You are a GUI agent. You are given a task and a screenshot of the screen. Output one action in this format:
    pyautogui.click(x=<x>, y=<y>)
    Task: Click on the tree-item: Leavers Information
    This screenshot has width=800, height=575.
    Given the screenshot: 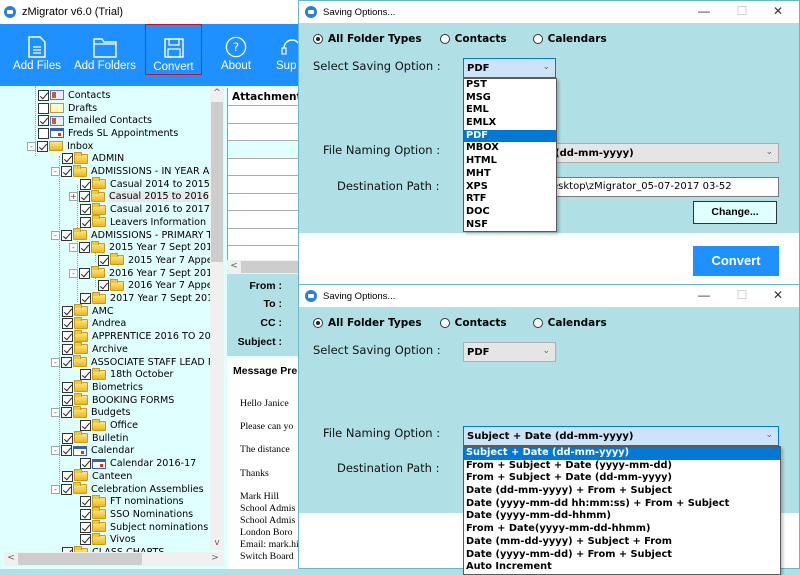 What is the action you would take?
    pyautogui.click(x=143, y=222)
    